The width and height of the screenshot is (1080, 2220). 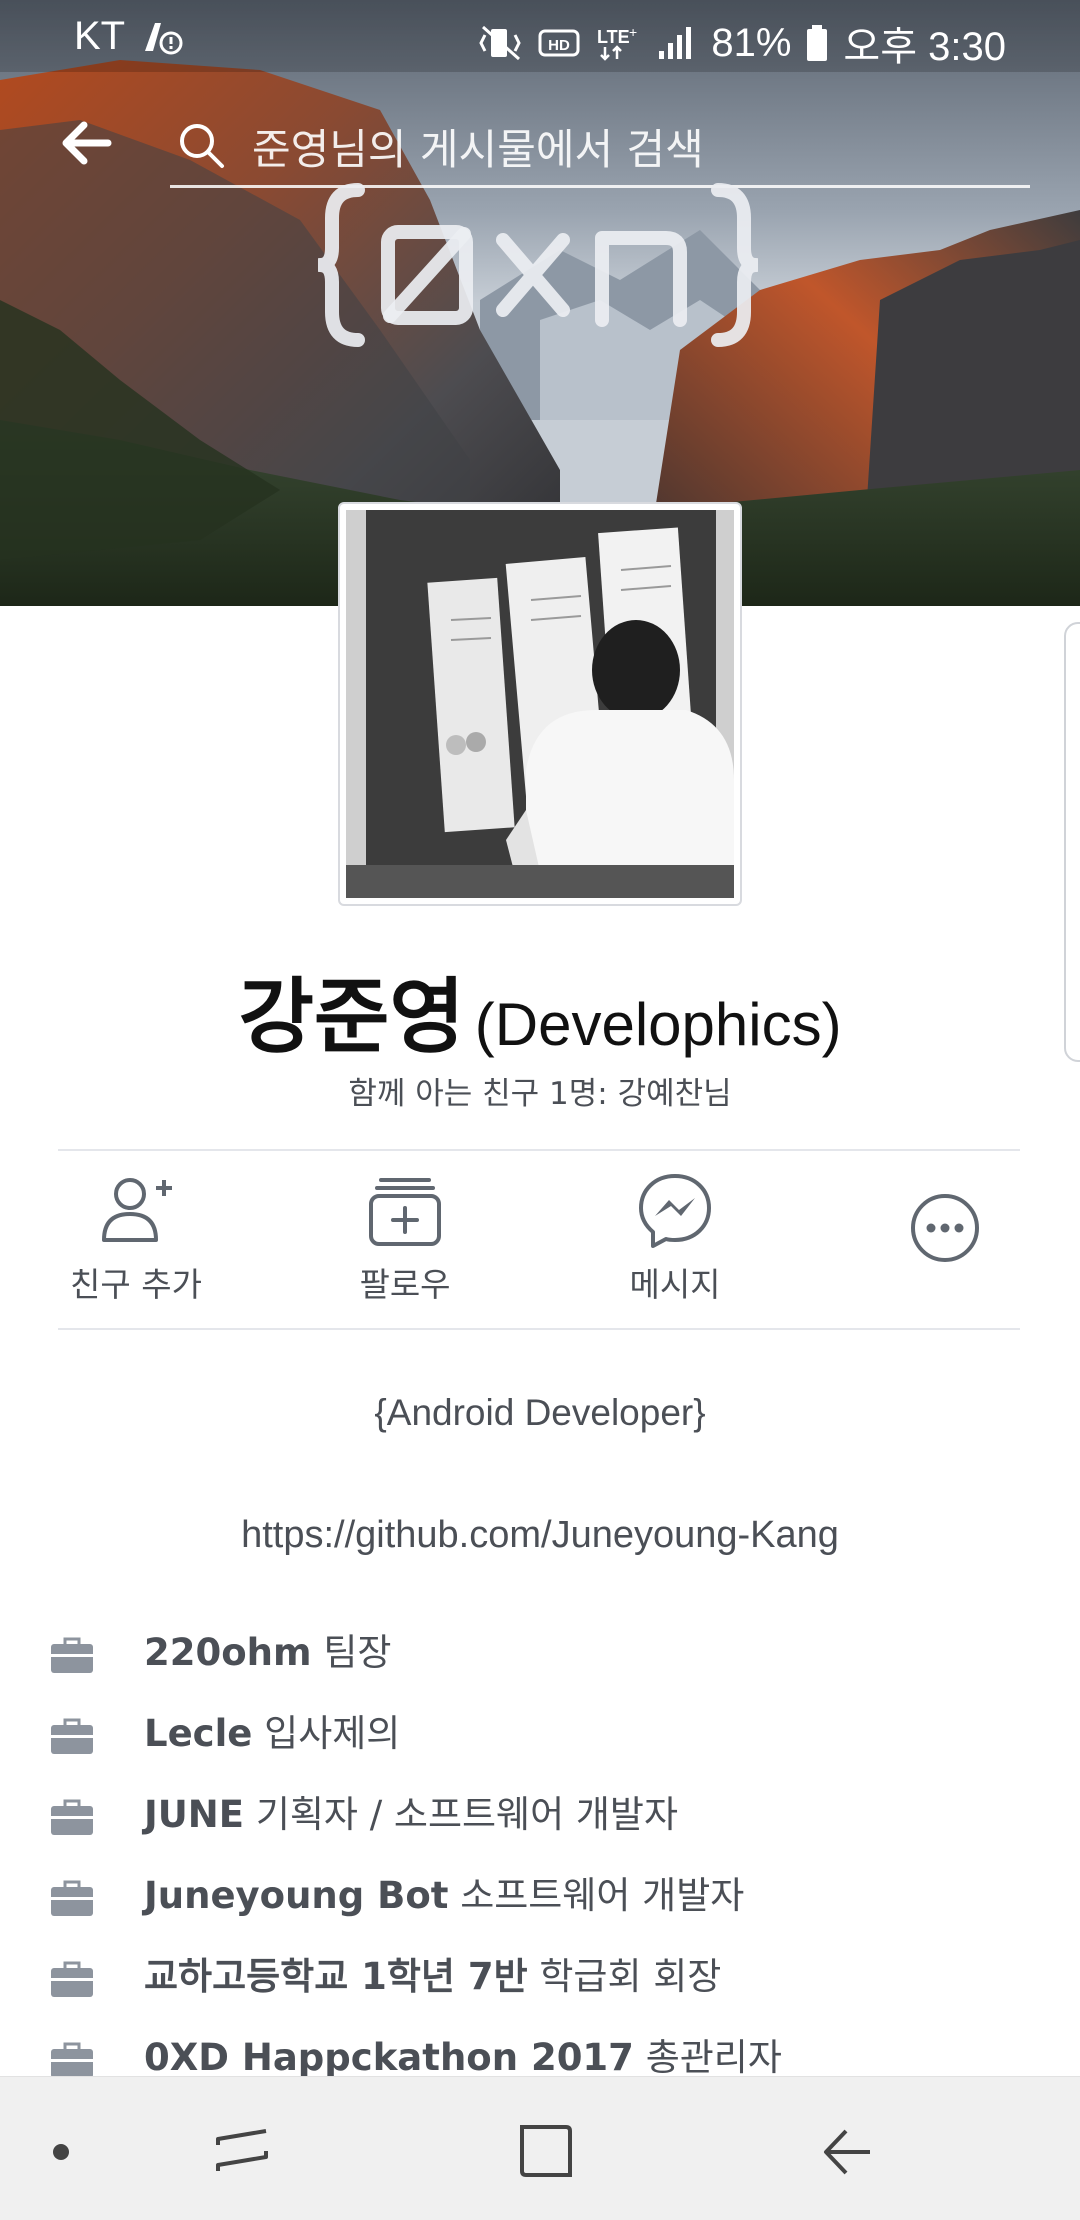 I want to click on system-navigation-bar, so click(x=540, y=2148).